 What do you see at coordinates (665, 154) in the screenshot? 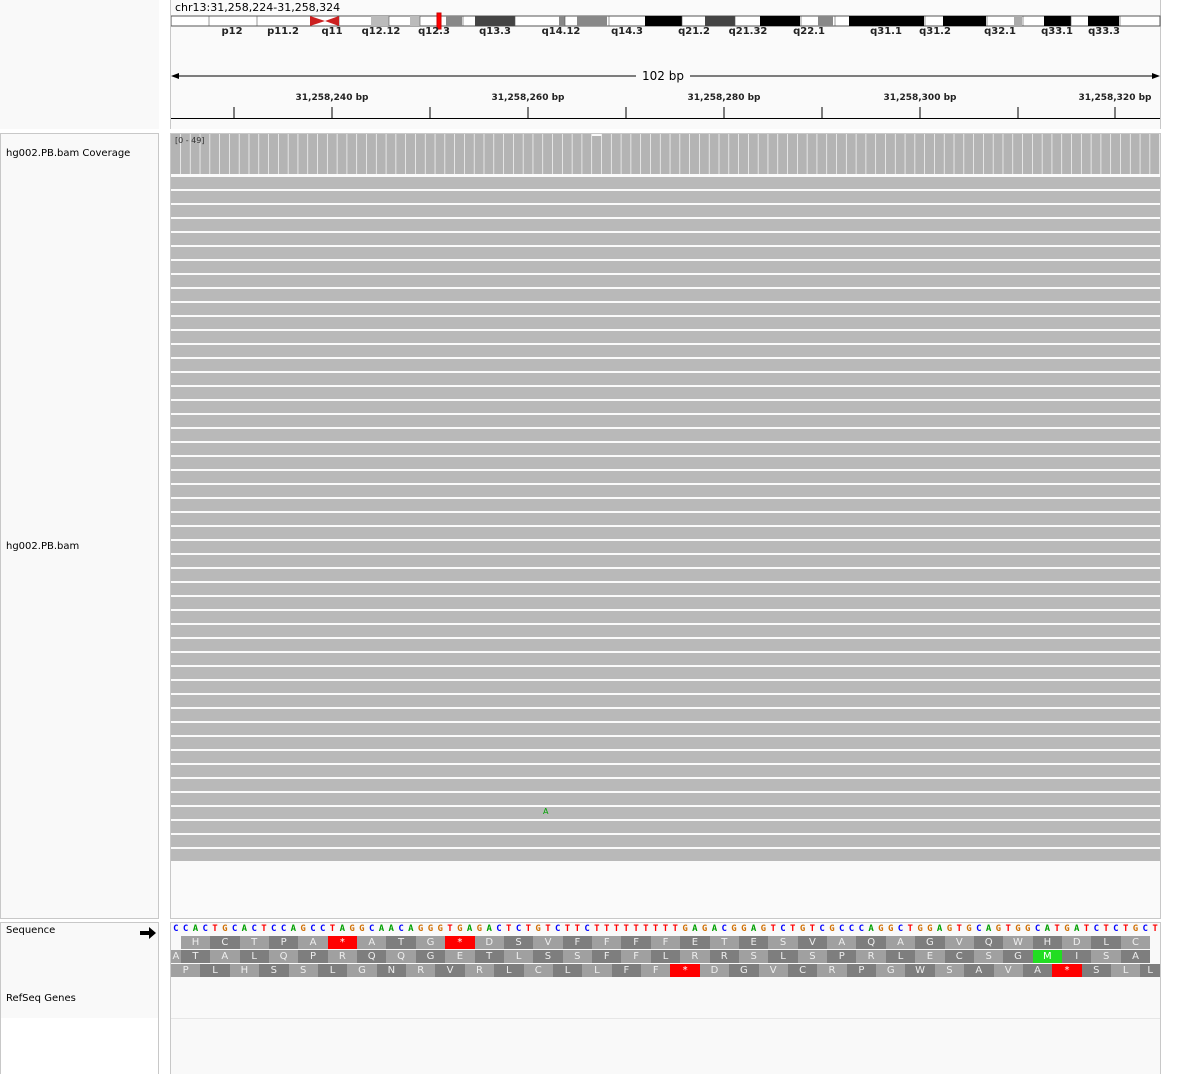
I see `coverage-track` at bounding box center [665, 154].